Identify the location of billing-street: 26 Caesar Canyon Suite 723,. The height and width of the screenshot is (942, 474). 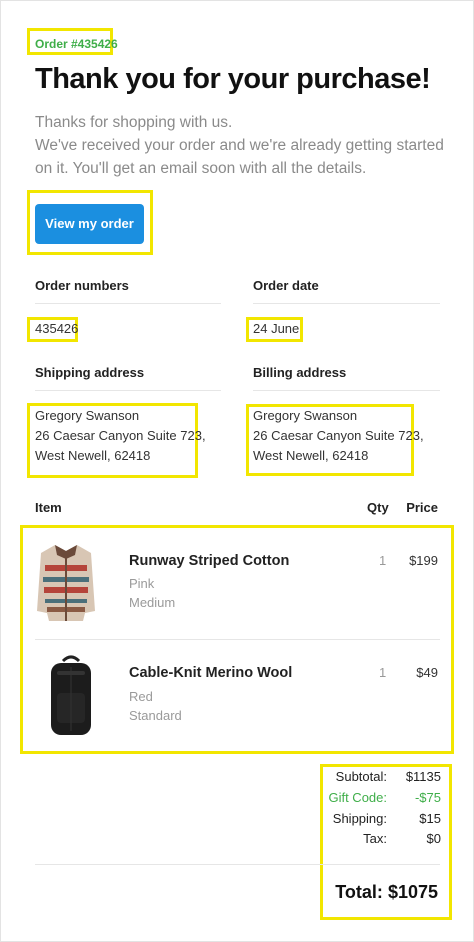
(338, 435).